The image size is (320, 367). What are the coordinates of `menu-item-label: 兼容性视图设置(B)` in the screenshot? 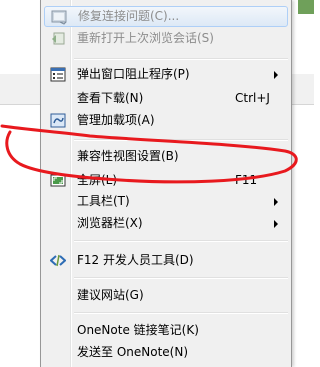 It's located at (128, 156).